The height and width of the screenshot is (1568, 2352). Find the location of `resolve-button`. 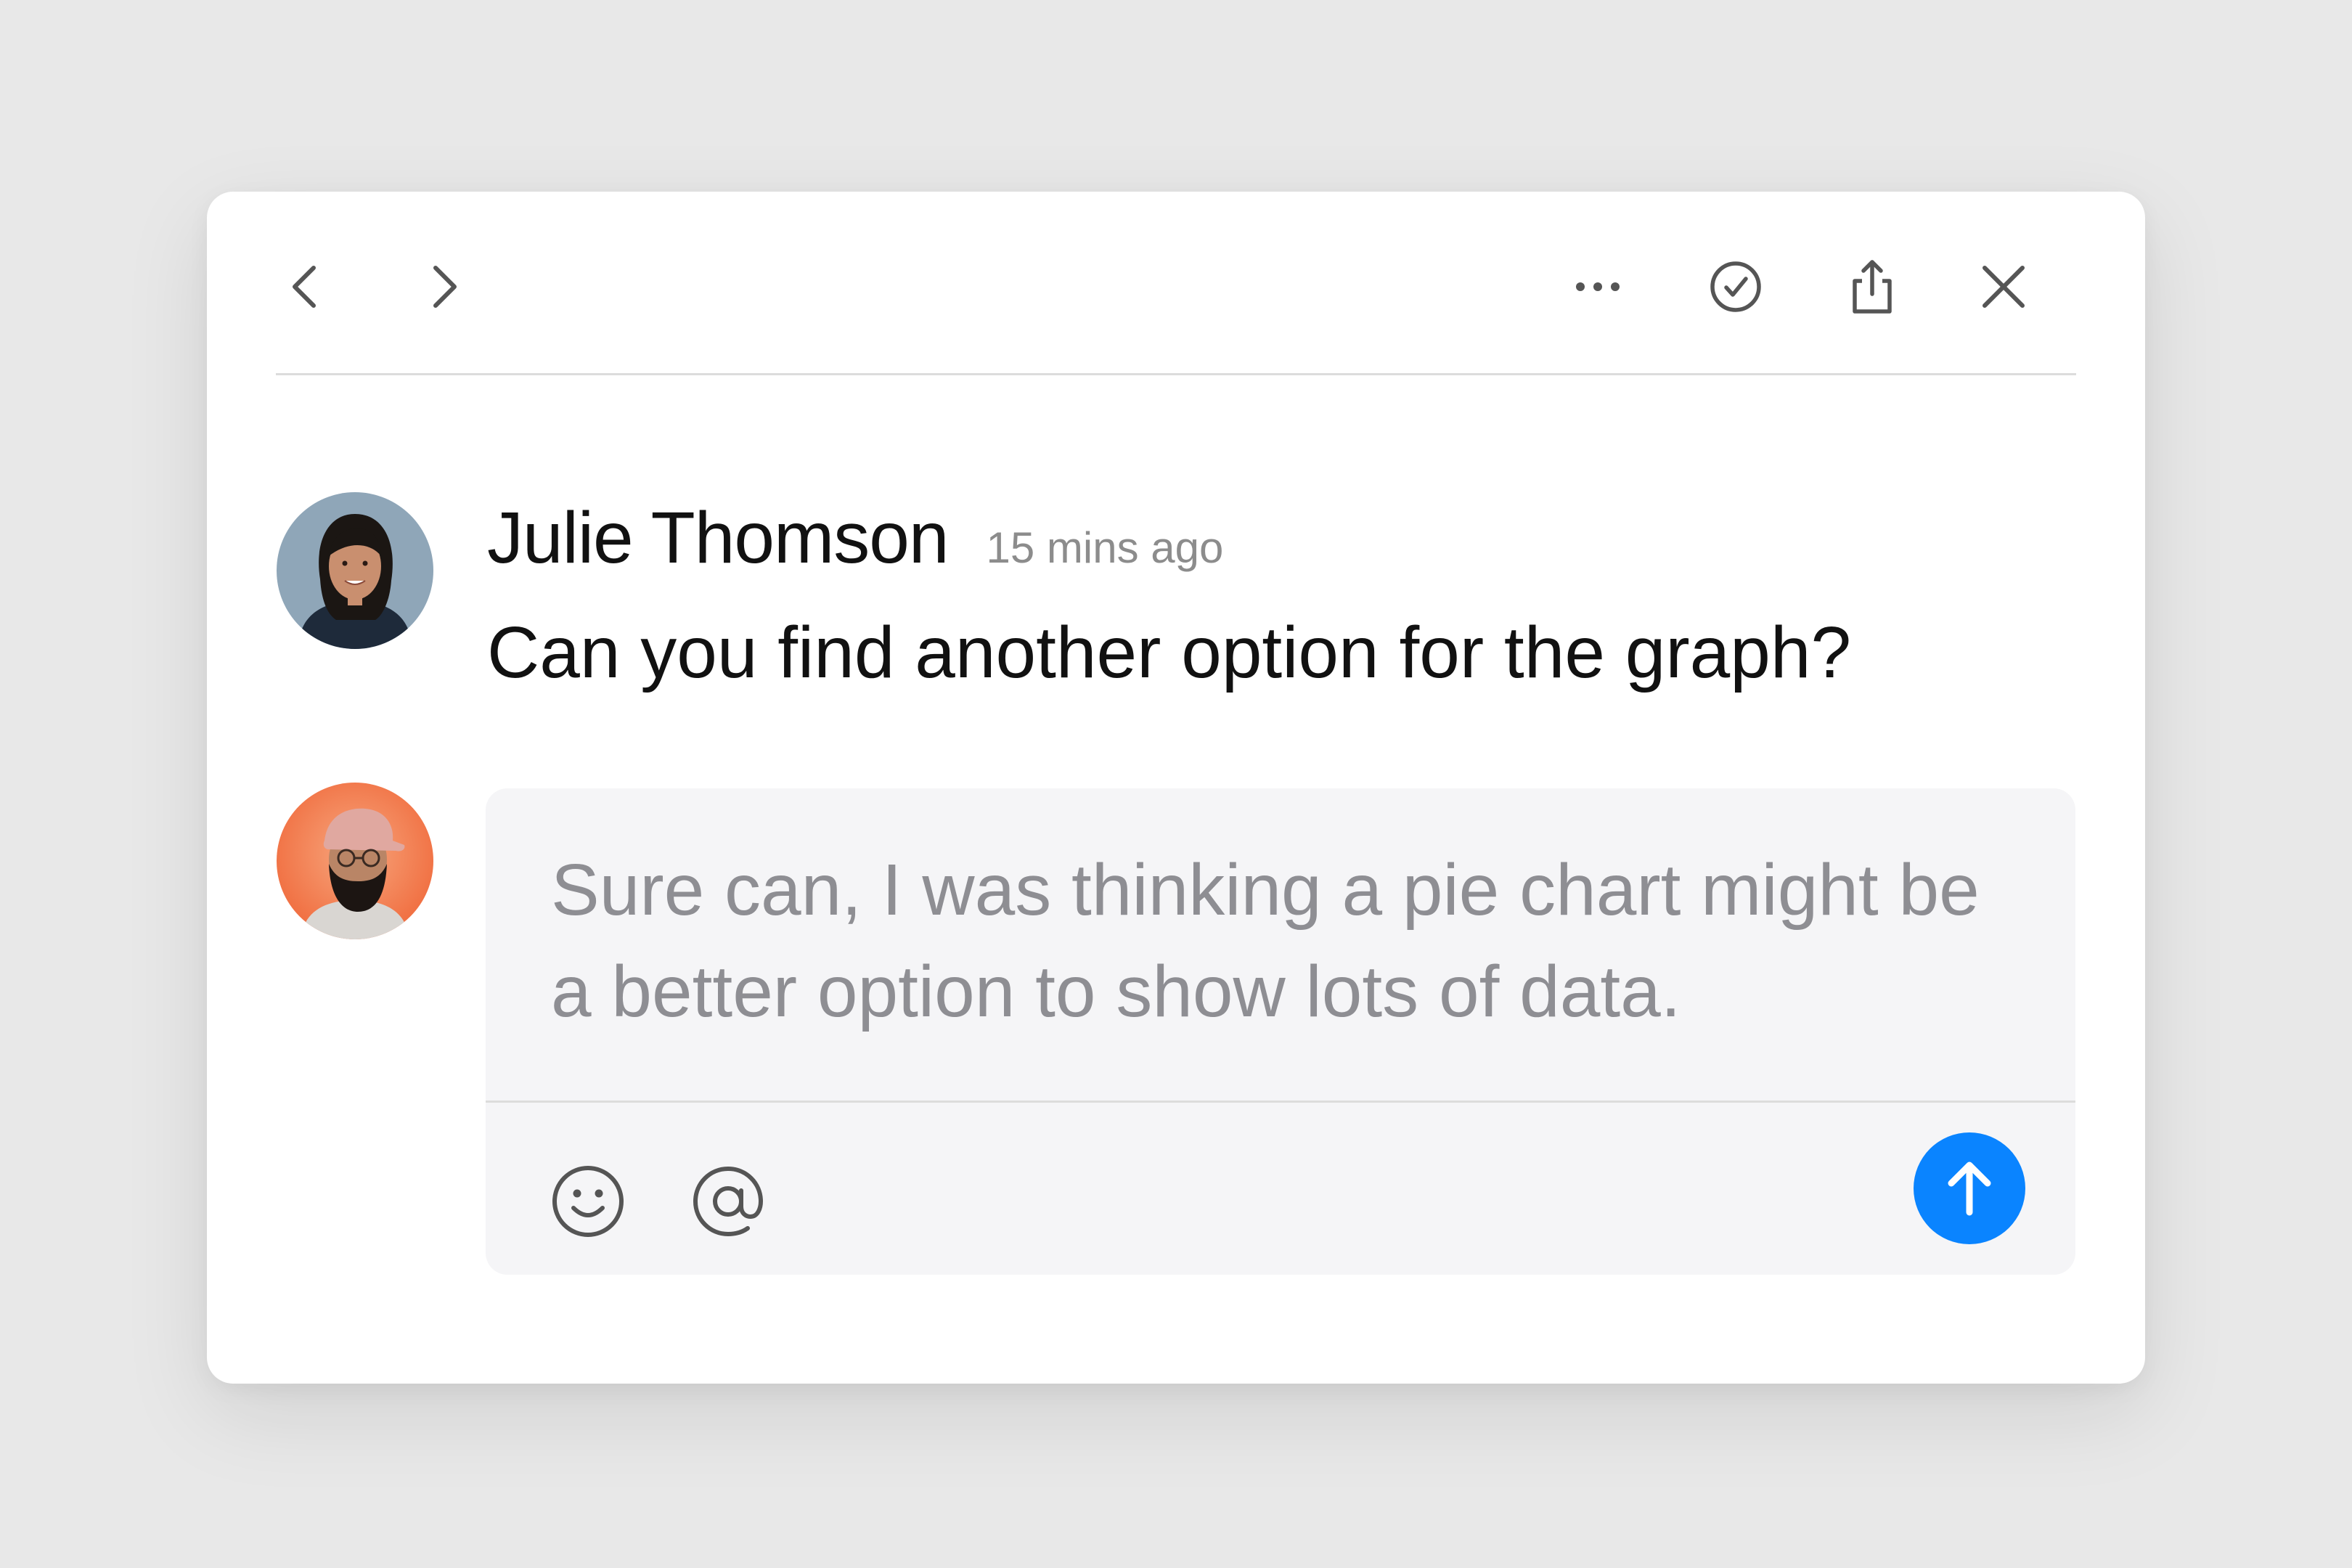

resolve-button is located at coordinates (1736, 287).